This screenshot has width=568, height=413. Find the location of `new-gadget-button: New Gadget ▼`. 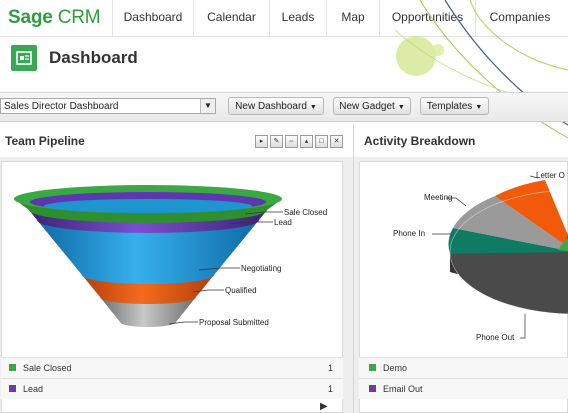

new-gadget-button: New Gadget ▼ is located at coordinates (372, 106).